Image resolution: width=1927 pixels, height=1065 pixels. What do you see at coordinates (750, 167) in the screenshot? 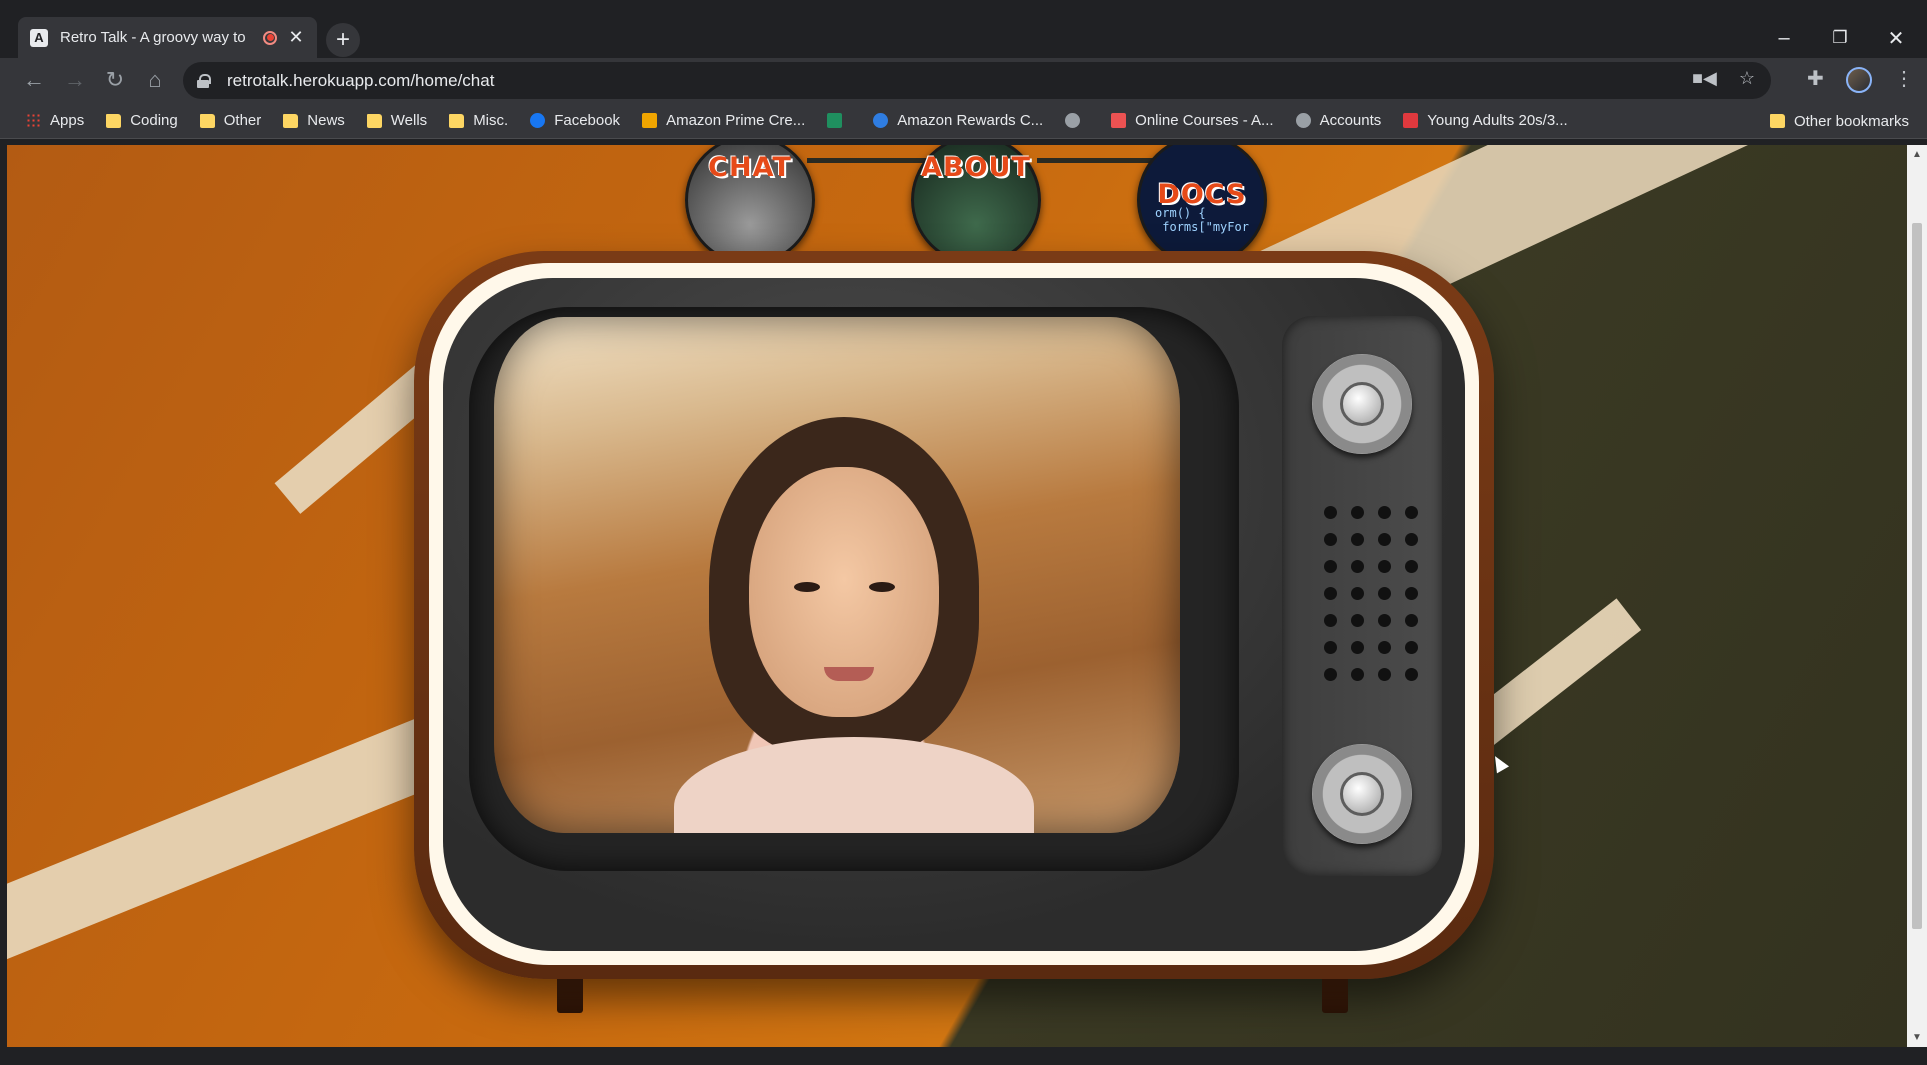
I see `nav-chat-label: CHAT` at bounding box center [750, 167].